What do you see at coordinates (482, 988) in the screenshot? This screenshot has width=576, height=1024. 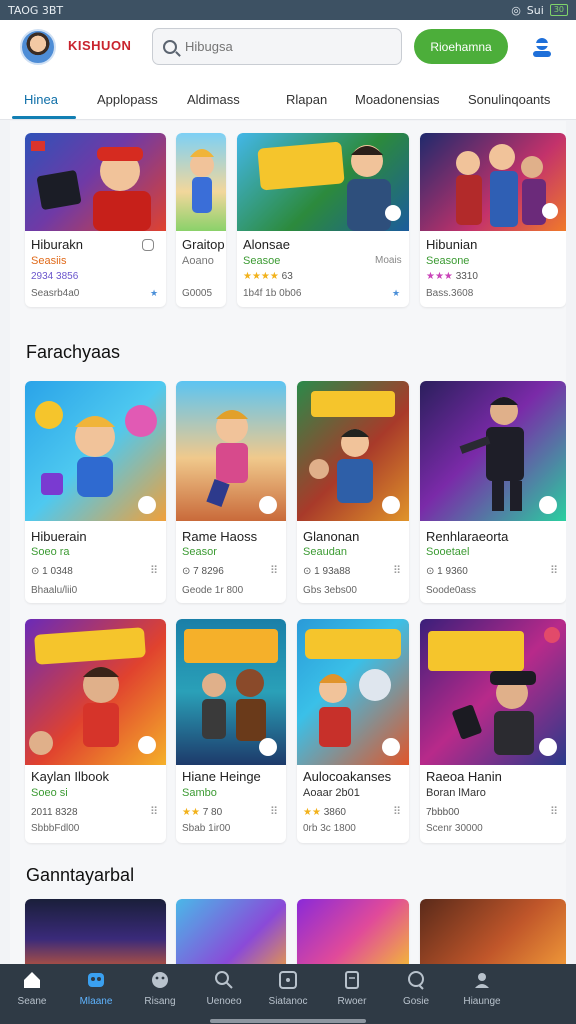 I see `nav-profile: Hiaunge` at bounding box center [482, 988].